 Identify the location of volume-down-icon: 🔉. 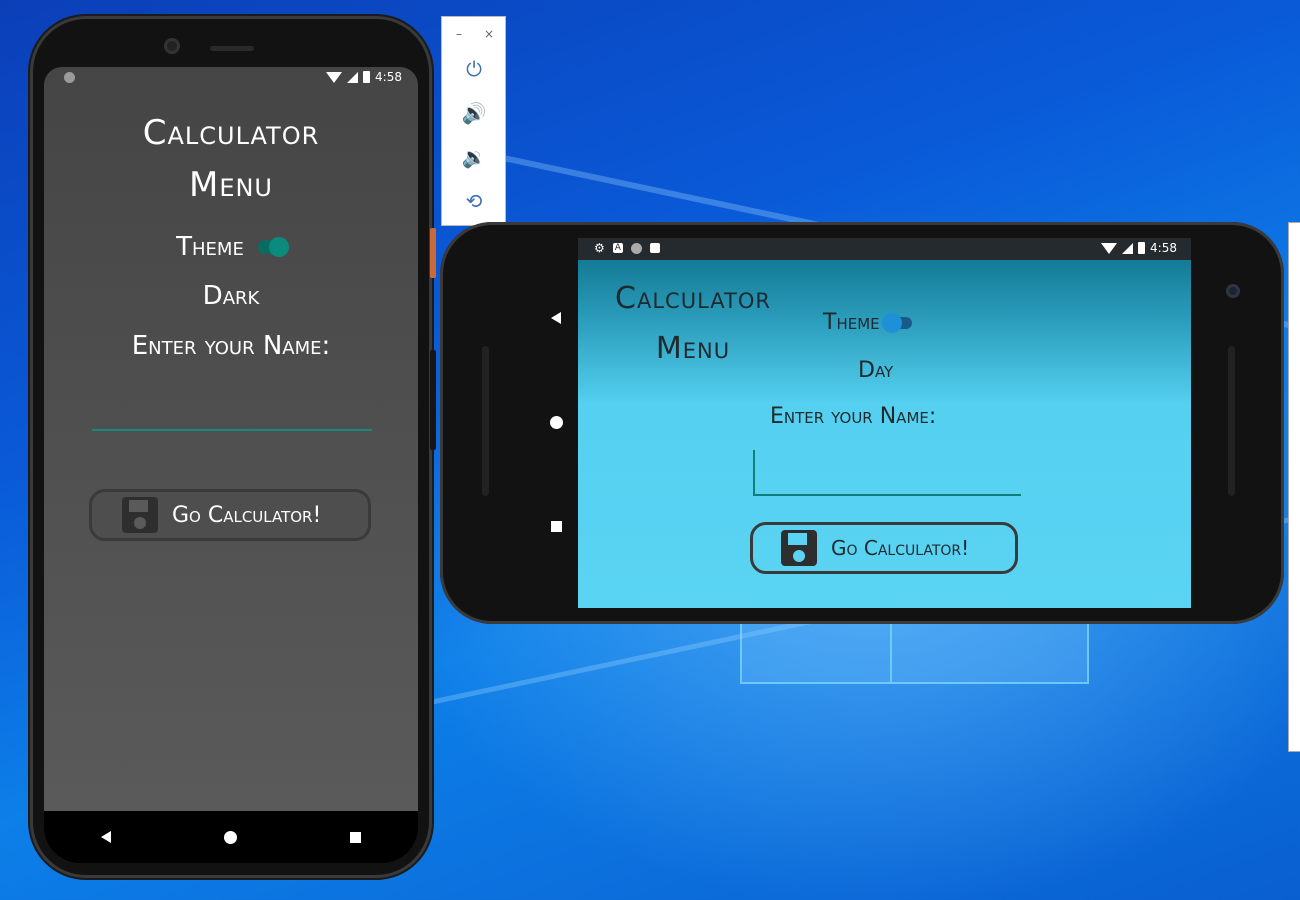
(474, 157).